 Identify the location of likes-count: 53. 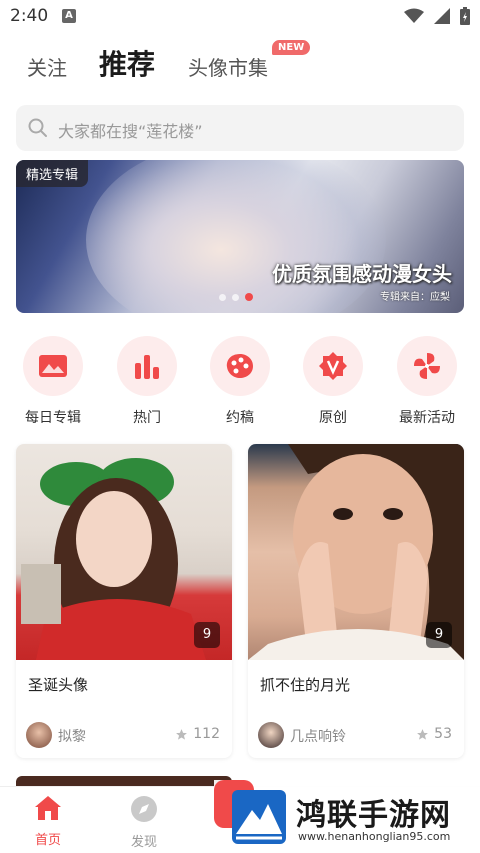
(443, 734).